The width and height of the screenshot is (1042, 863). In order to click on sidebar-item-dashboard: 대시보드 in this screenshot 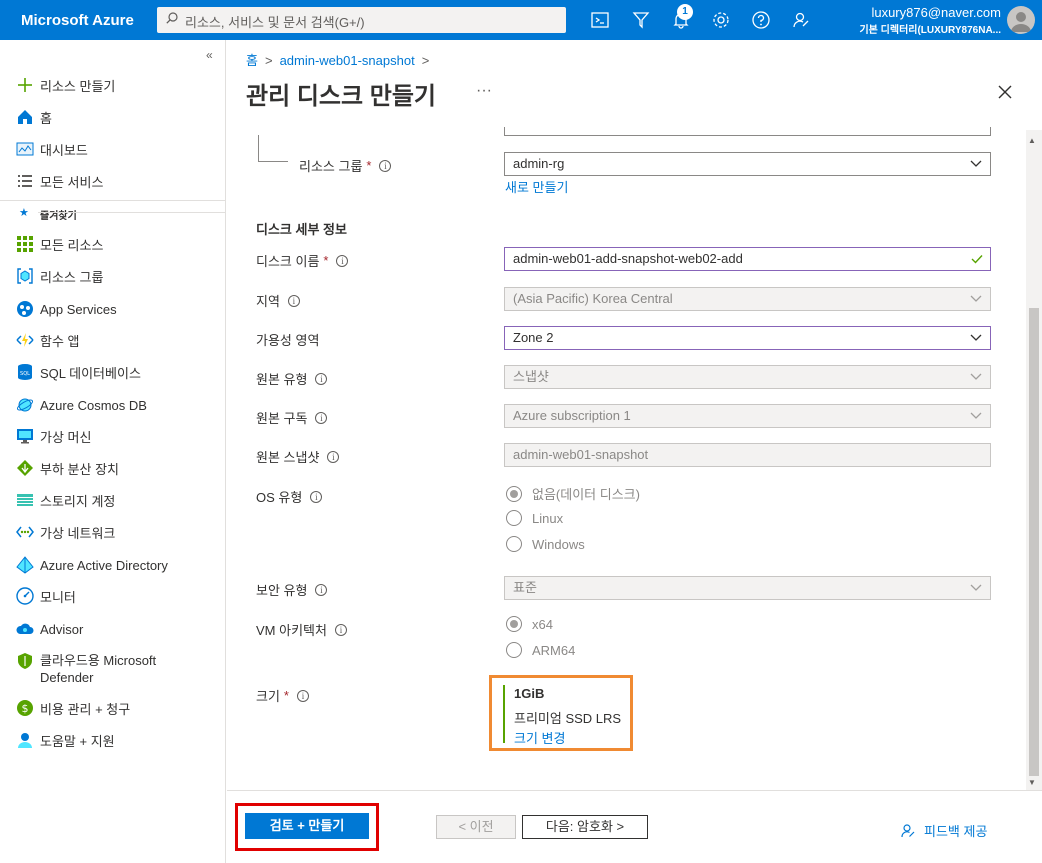, I will do `click(52, 149)`.